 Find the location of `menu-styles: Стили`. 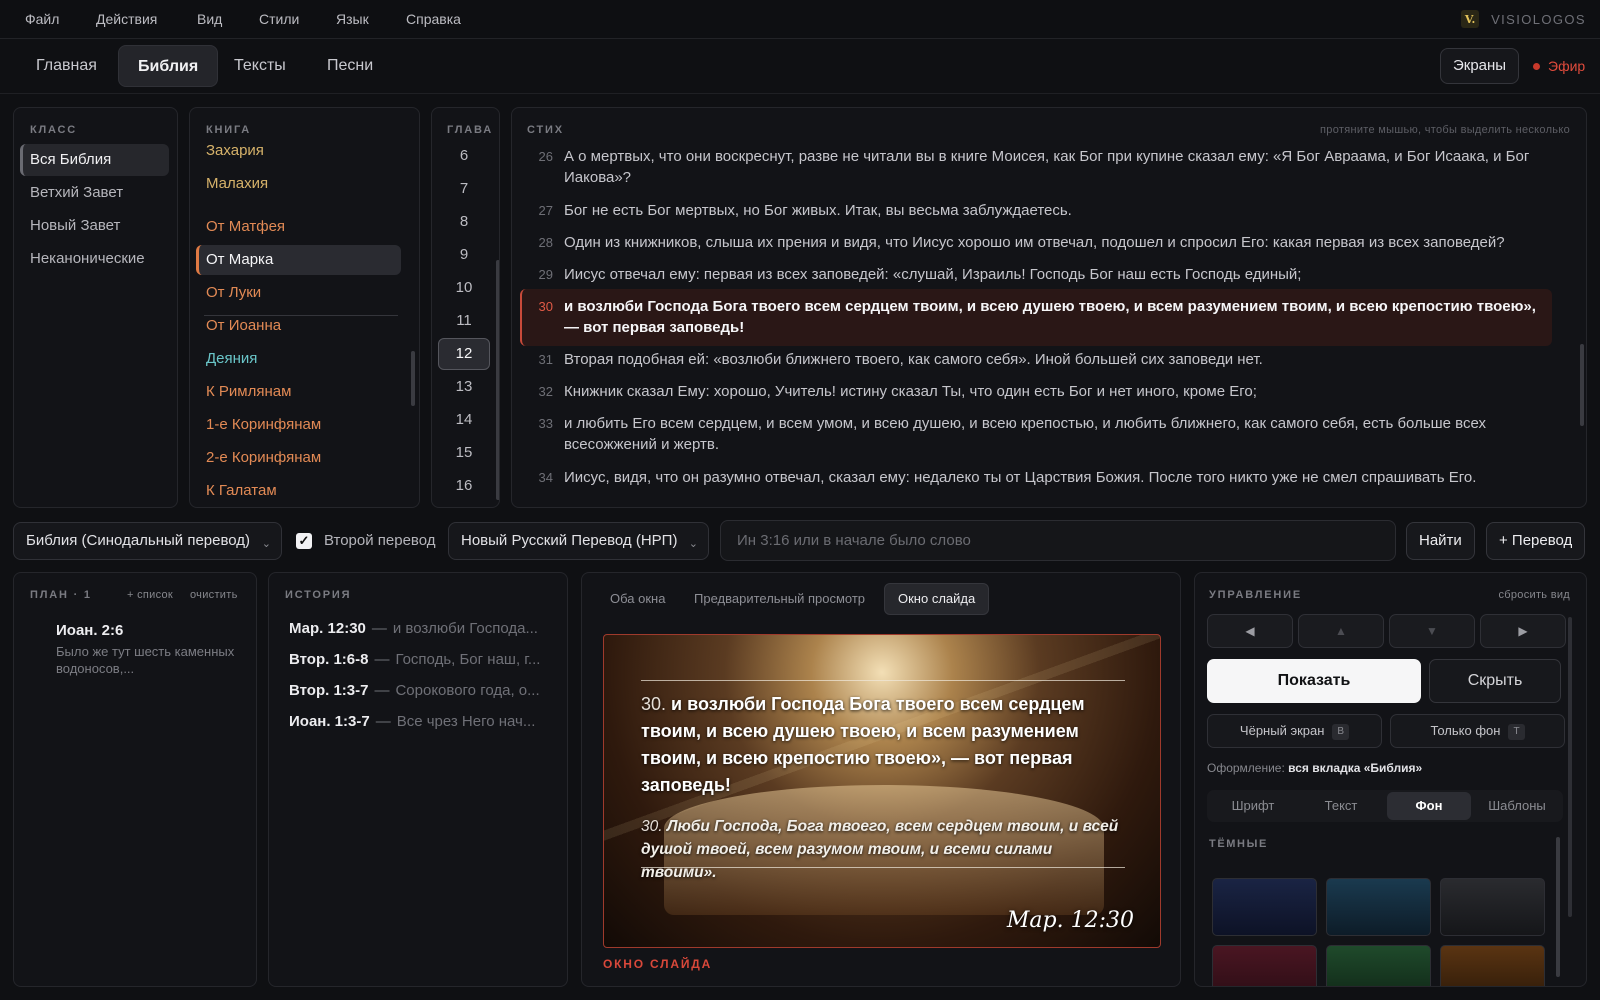

menu-styles: Стили is located at coordinates (279, 19).